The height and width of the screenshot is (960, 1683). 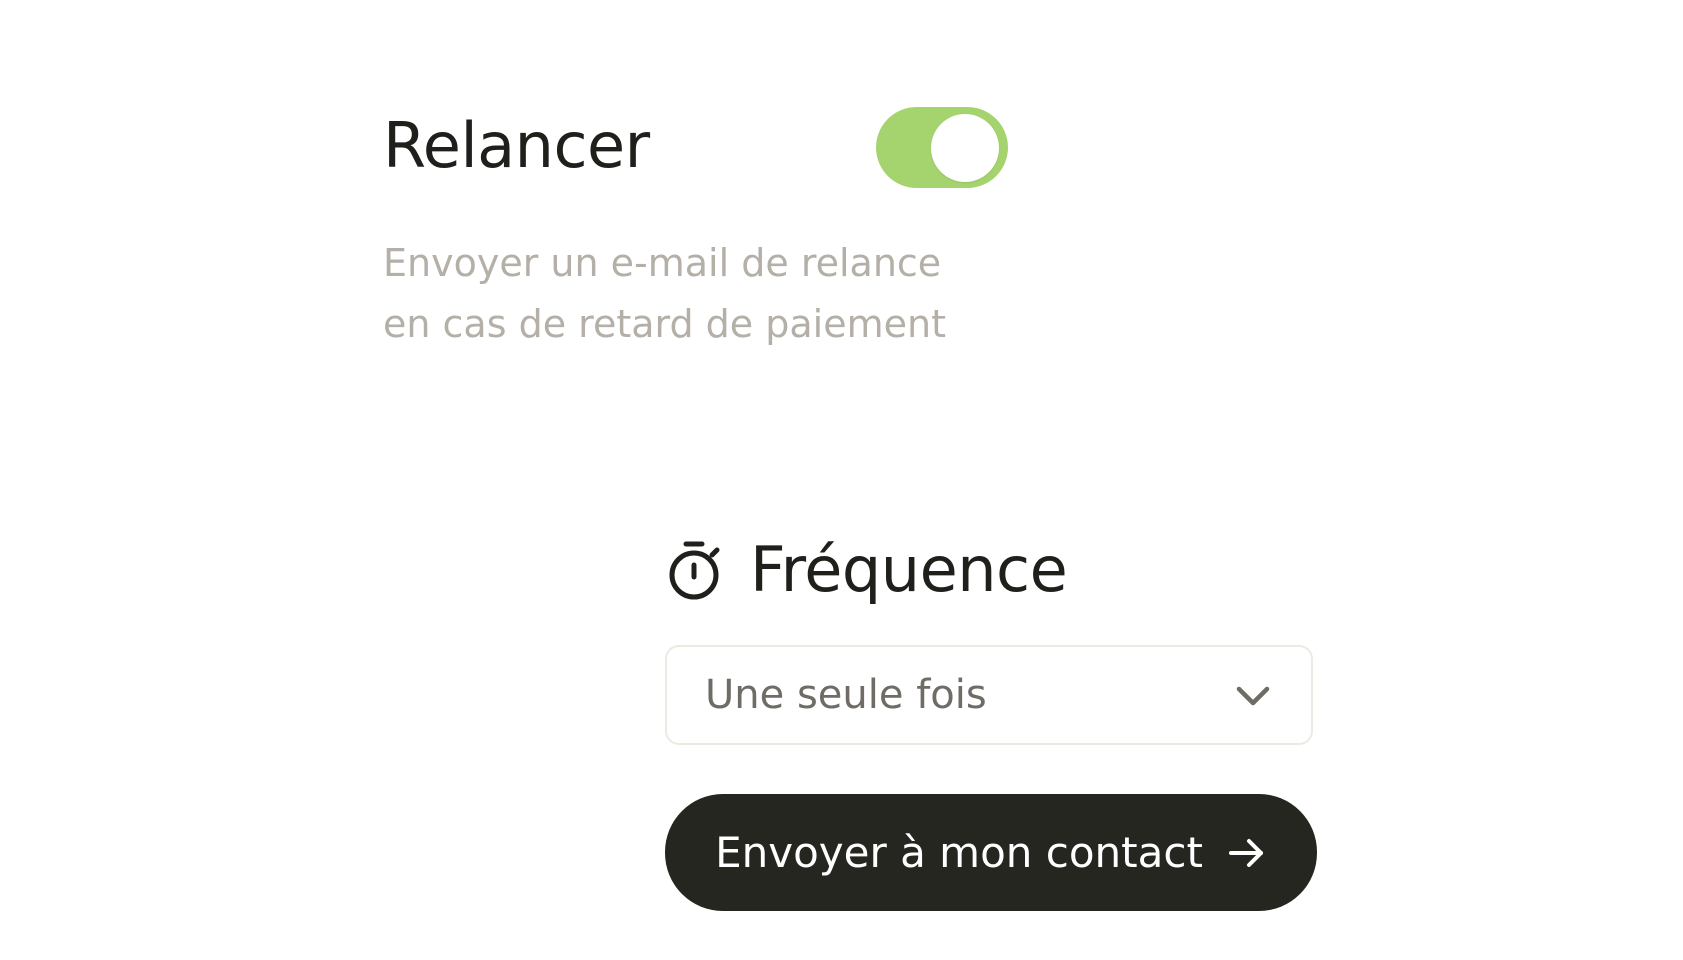 I want to click on timer-icon, so click(x=694, y=570).